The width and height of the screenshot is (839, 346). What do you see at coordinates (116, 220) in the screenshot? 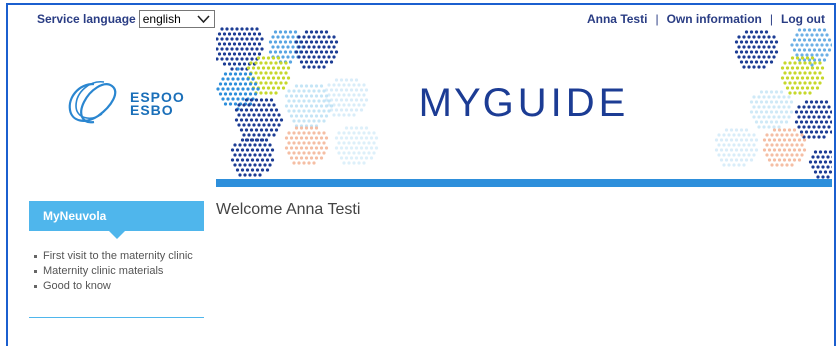
I see `sidebar-heading: MyNeuvola` at bounding box center [116, 220].